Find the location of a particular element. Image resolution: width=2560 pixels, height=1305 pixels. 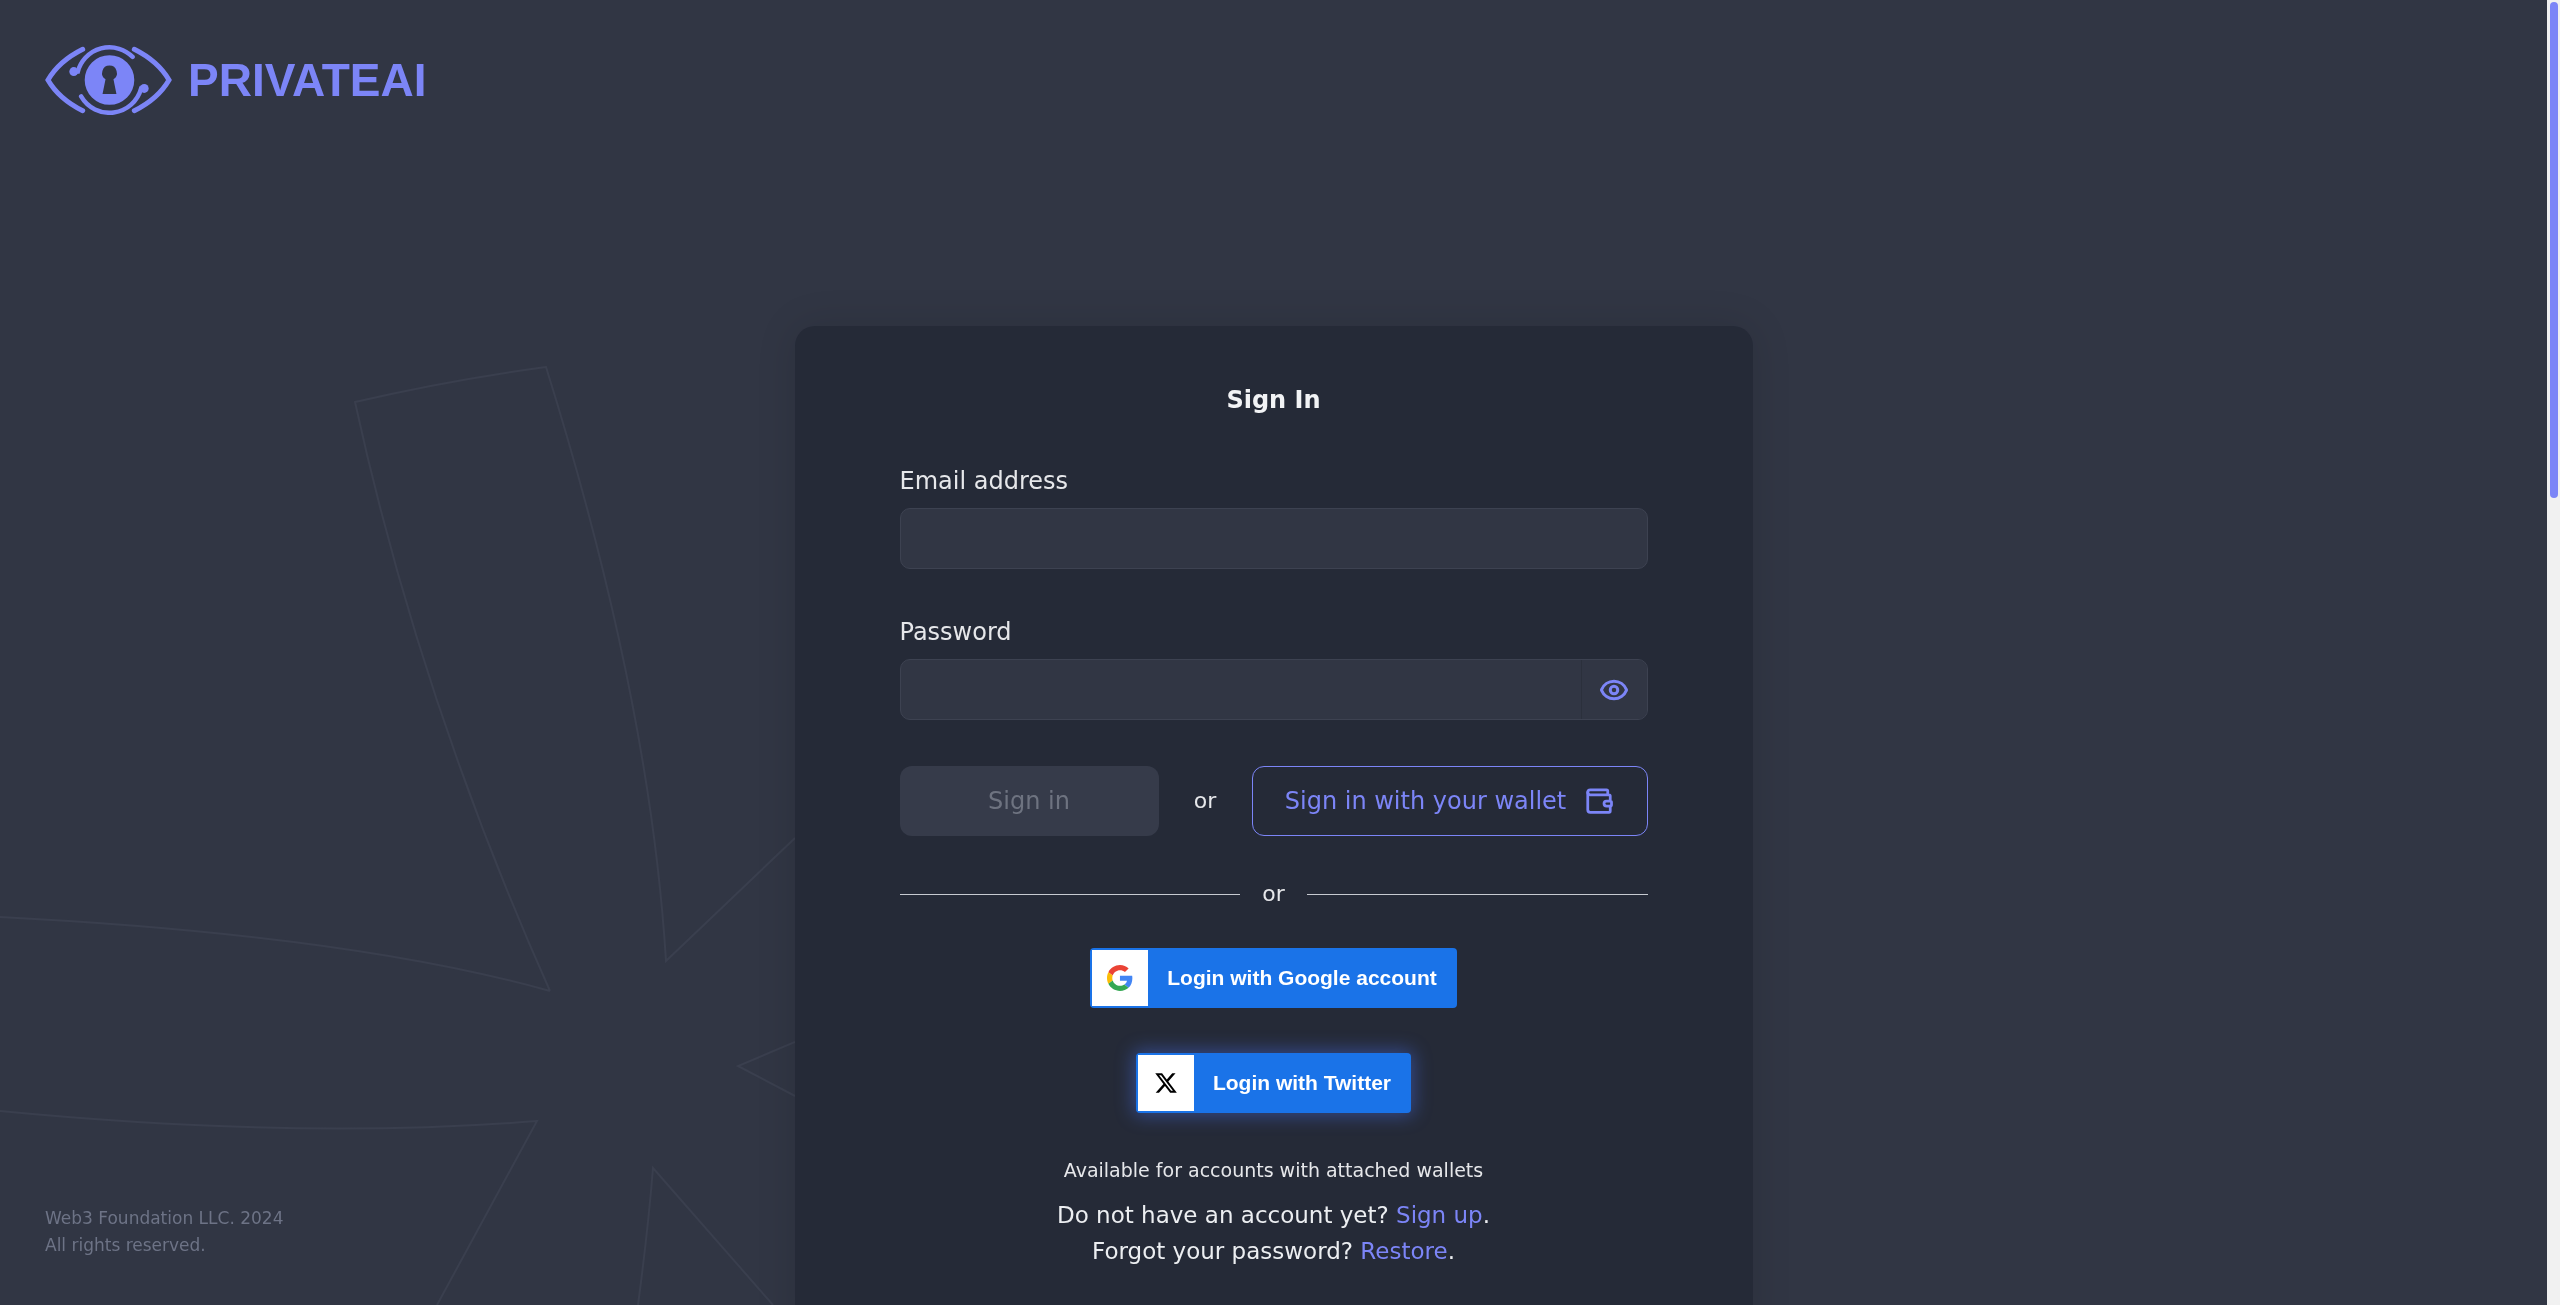

google-login-button: Login with Google account is located at coordinates (1273, 978).